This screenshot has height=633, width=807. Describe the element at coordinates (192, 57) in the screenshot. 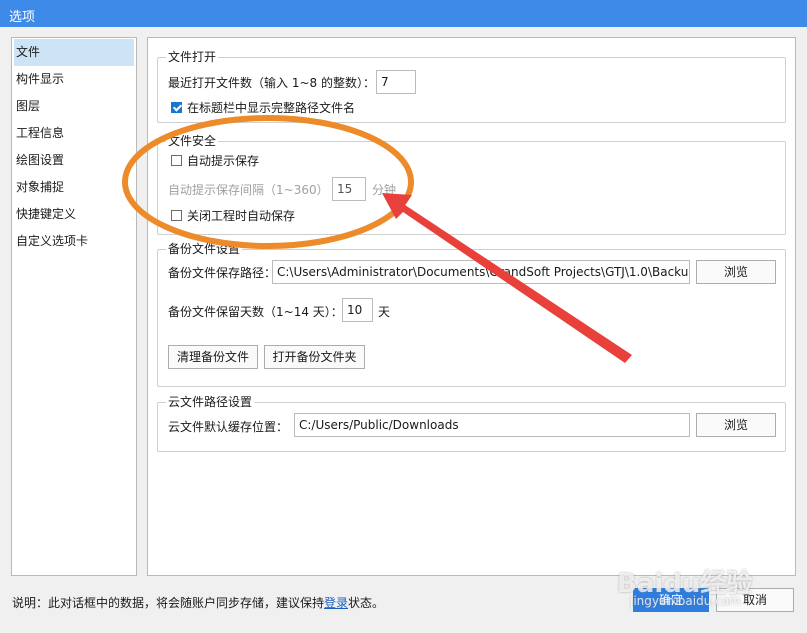

I see `file-open-group-title: 文件打开` at that location.